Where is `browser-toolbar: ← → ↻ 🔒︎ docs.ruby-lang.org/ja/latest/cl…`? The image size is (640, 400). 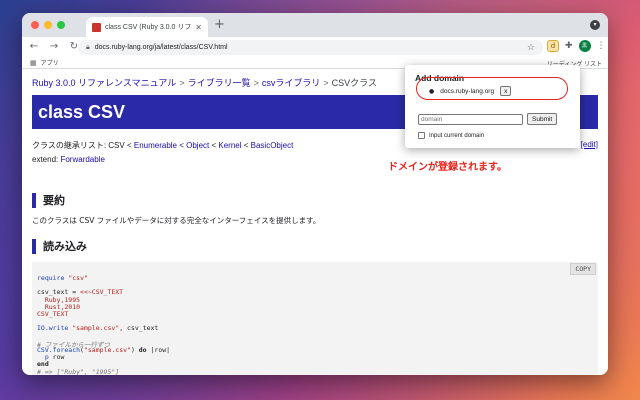 browser-toolbar: ← → ↻ 🔒︎ docs.ruby-lang.org/ja/latest/cl… is located at coordinates (315, 47).